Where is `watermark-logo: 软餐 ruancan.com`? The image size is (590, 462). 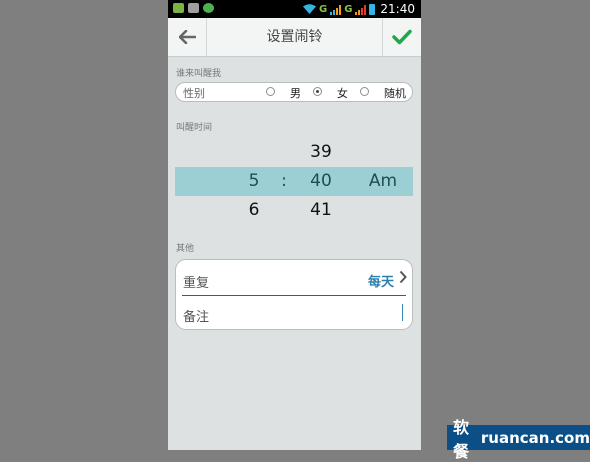
watermark-logo: 软餐 ruancan.com is located at coordinates (518, 439).